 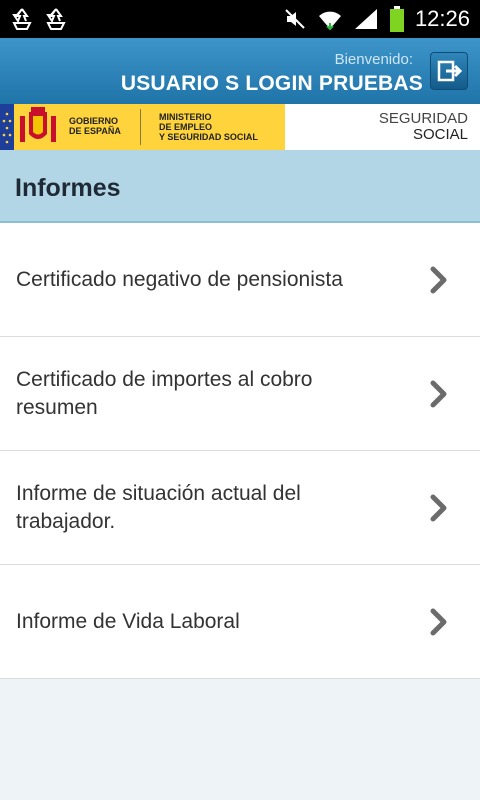 What do you see at coordinates (68, 188) in the screenshot?
I see `section-title: Informes` at bounding box center [68, 188].